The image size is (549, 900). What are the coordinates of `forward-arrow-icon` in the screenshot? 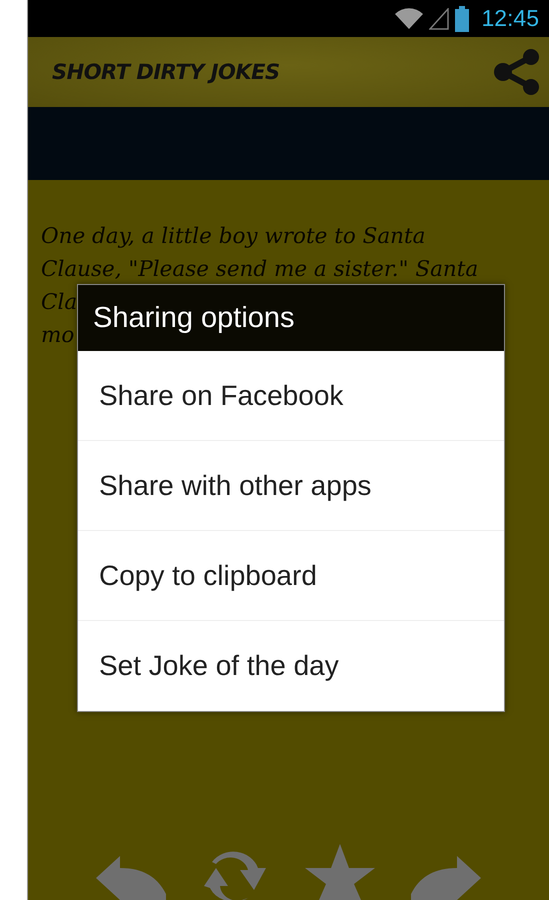 It's located at (445, 878).